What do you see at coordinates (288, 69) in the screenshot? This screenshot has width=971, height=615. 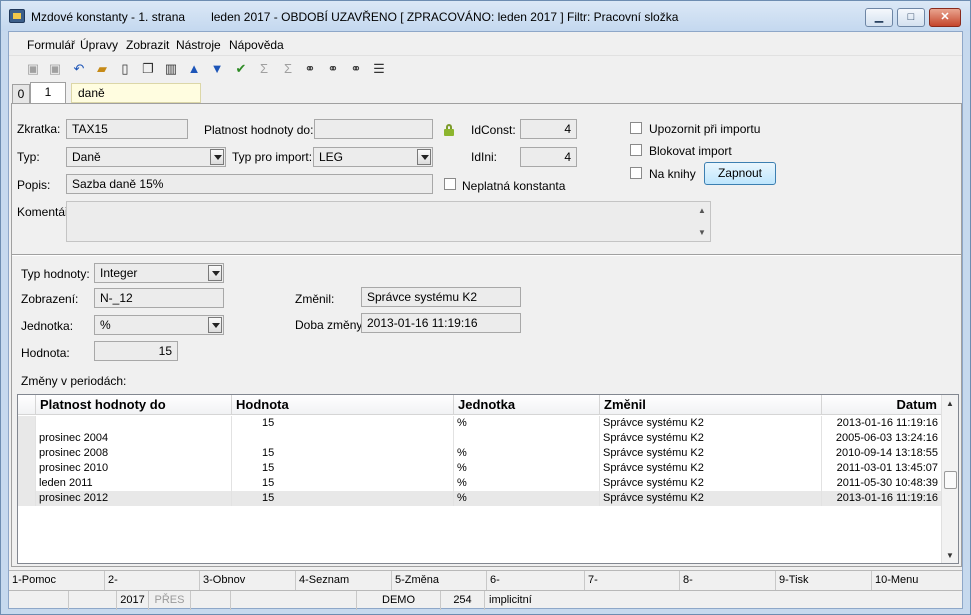 I see `sum-filter-icon: Σ` at bounding box center [288, 69].